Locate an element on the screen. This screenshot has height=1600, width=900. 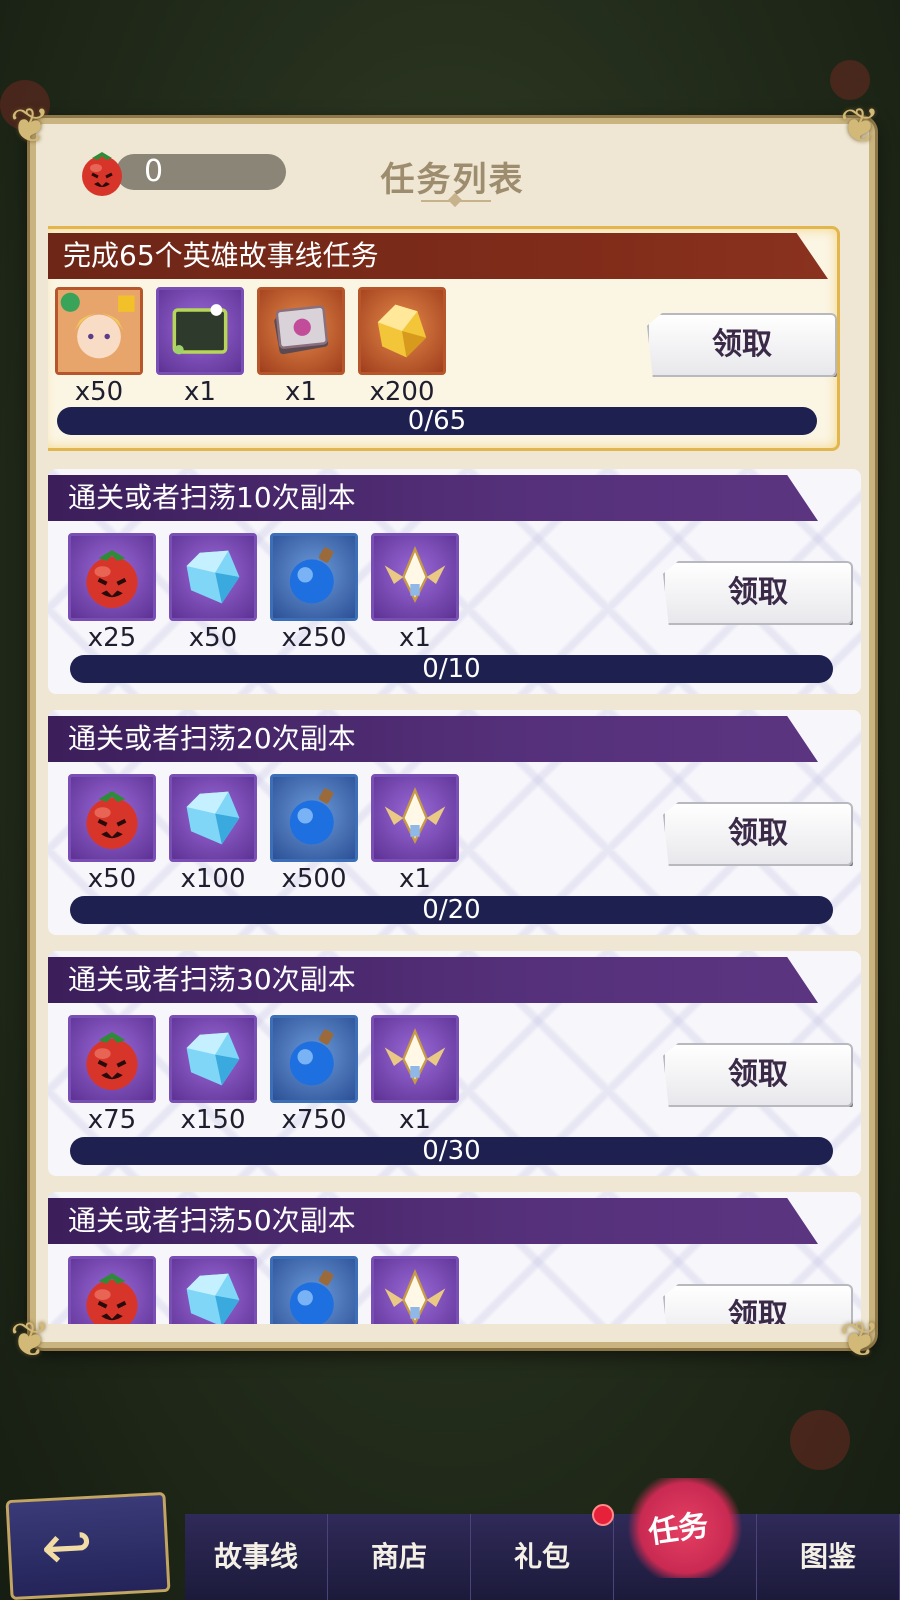
tab-codex: 图鉴 is located at coordinates (828, 1557).